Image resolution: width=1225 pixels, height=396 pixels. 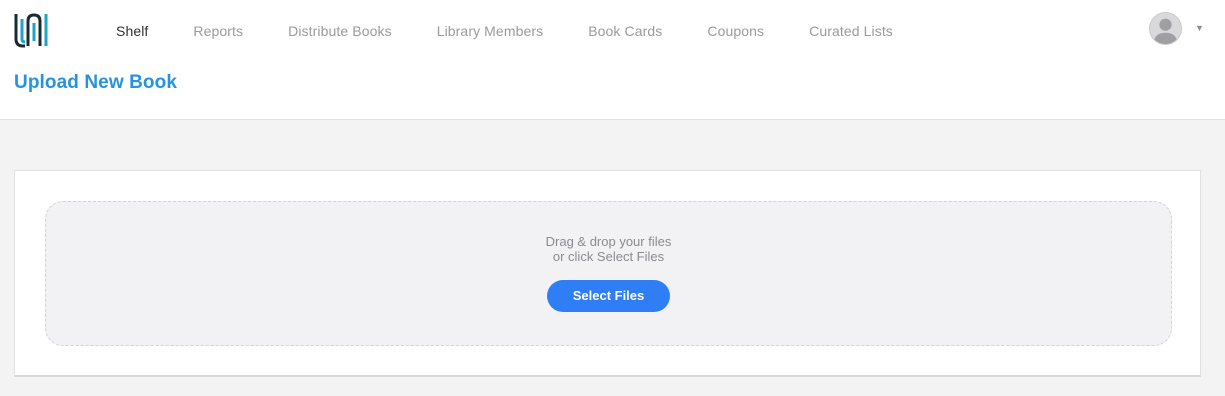 I want to click on user-menu: ▼, so click(x=1176, y=28).